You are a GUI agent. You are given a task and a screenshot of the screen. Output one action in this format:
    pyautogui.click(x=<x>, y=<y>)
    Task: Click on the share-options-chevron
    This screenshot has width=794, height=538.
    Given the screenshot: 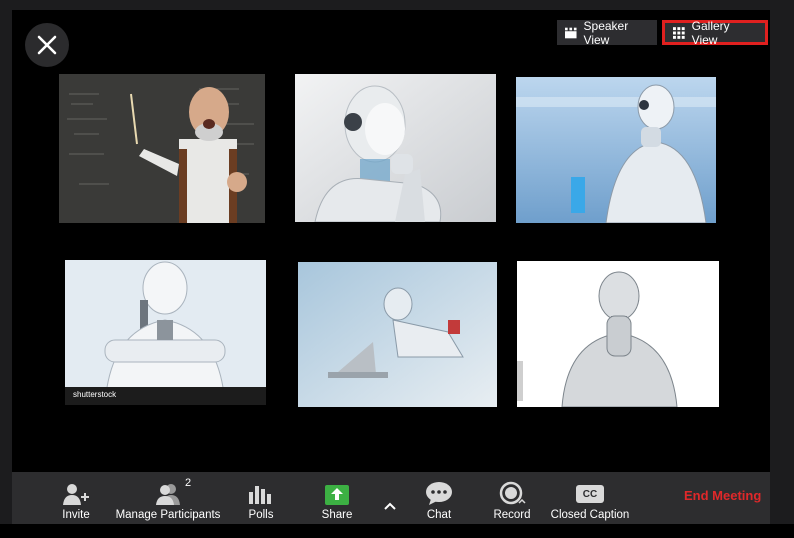 What is the action you would take?
    pyautogui.click(x=390, y=498)
    